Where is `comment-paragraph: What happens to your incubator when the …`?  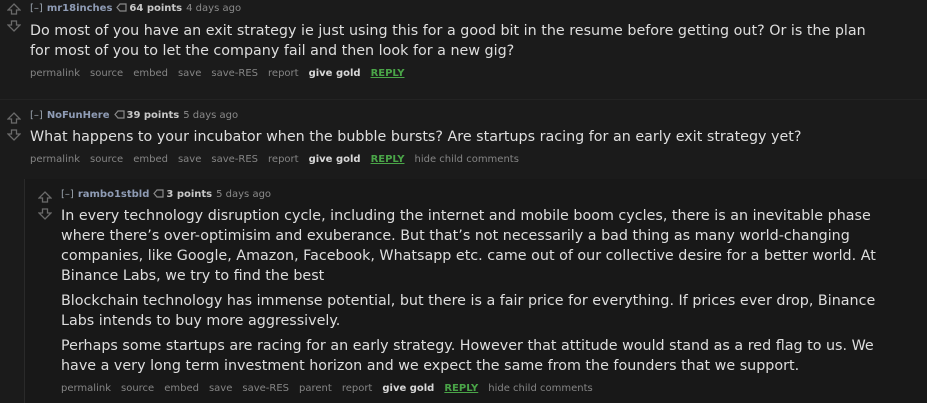
comment-paragraph: What happens to your incubator when the … is located at coordinates (416, 137).